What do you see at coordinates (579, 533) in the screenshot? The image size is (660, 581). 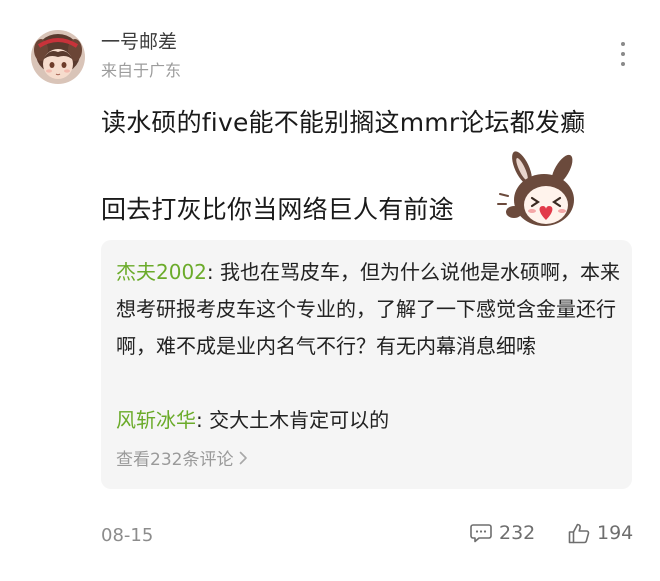 I see `thumbs-up-icon` at bounding box center [579, 533].